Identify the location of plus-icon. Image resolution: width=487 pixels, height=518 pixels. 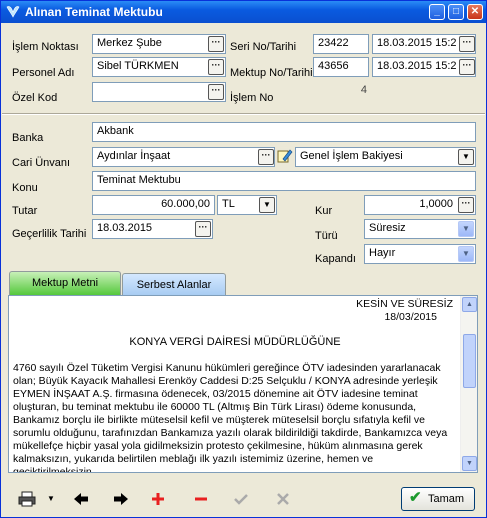
(158, 499).